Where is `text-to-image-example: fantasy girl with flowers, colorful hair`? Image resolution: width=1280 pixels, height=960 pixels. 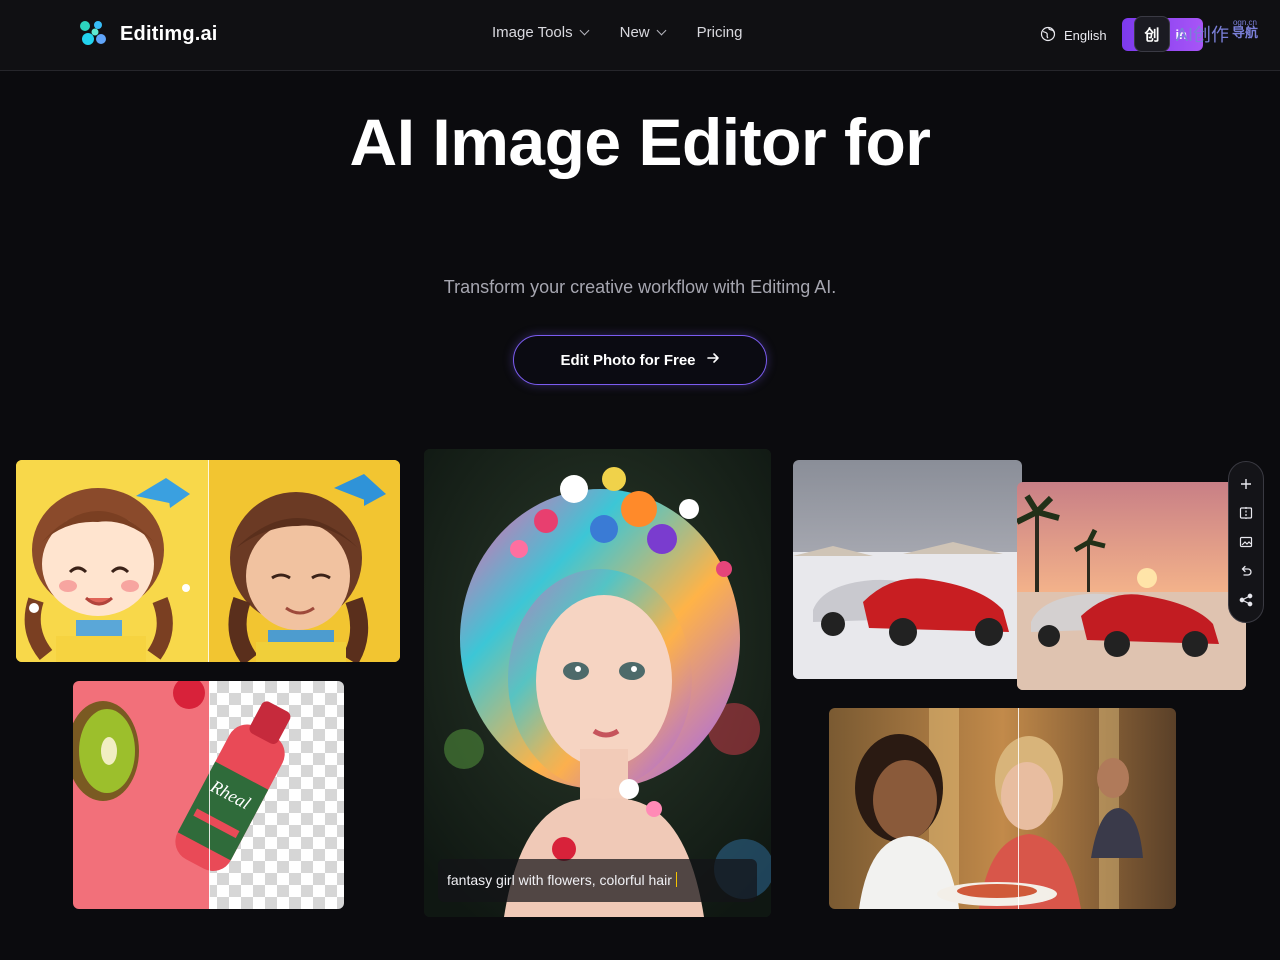
text-to-image-example: fantasy girl with flowers, colorful hair is located at coordinates (597, 683).